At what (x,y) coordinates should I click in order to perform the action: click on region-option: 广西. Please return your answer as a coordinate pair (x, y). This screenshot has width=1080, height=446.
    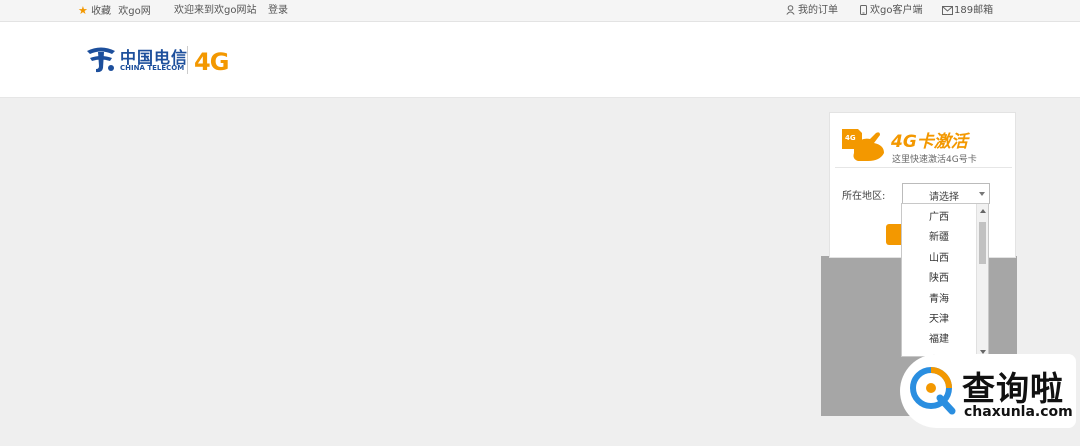
    Looking at the image, I should click on (939, 218).